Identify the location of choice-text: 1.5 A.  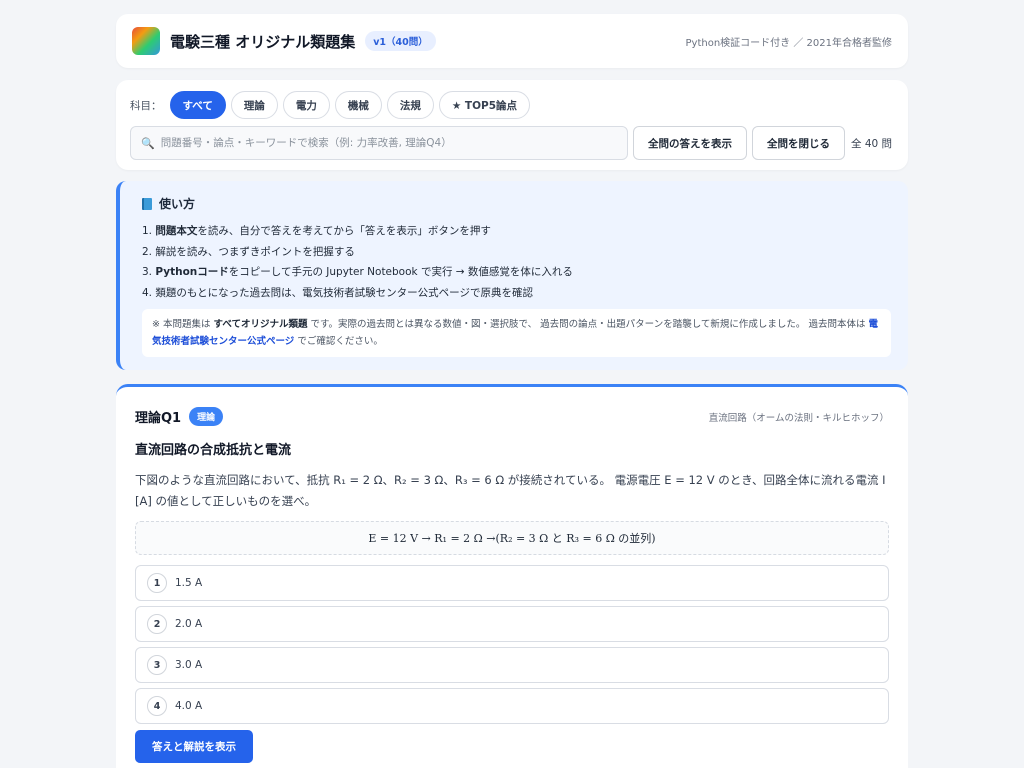
(189, 583).